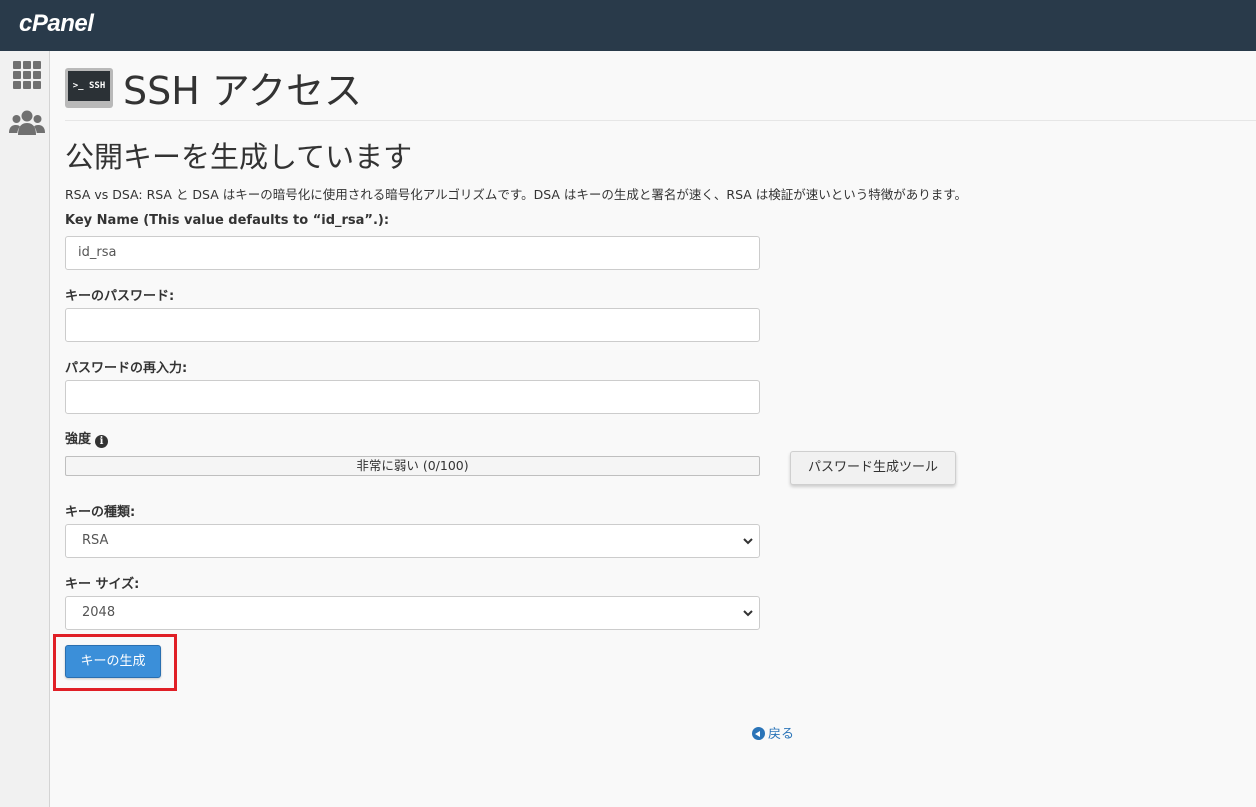 The image size is (1256, 807). I want to click on strength-label: 強度, so click(78, 439).